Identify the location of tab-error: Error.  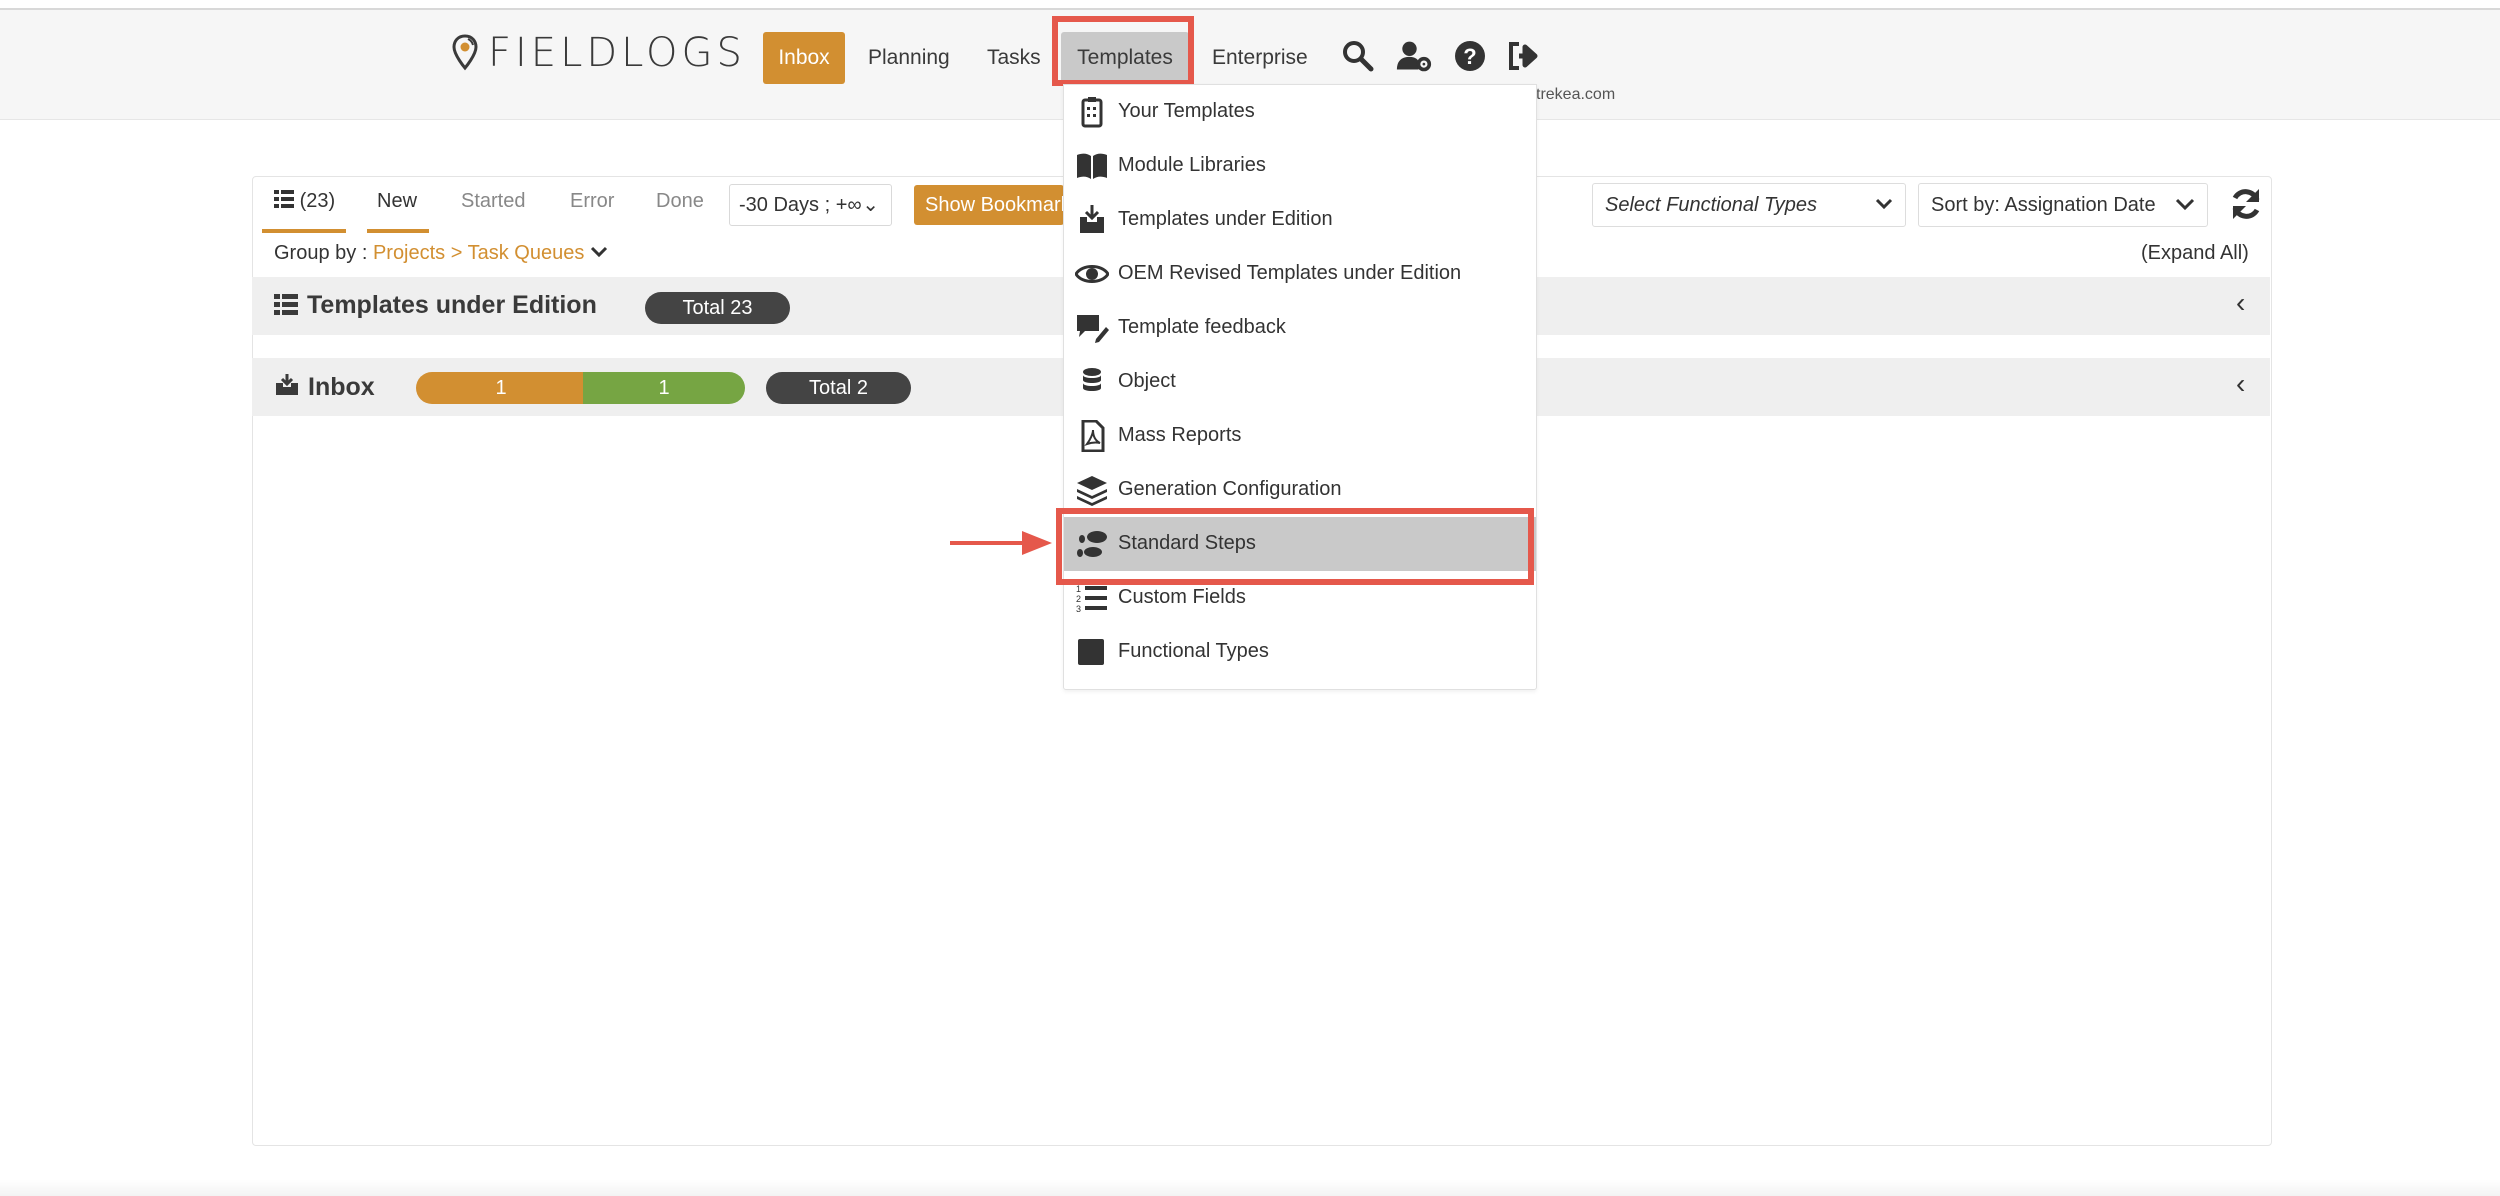
(592, 201).